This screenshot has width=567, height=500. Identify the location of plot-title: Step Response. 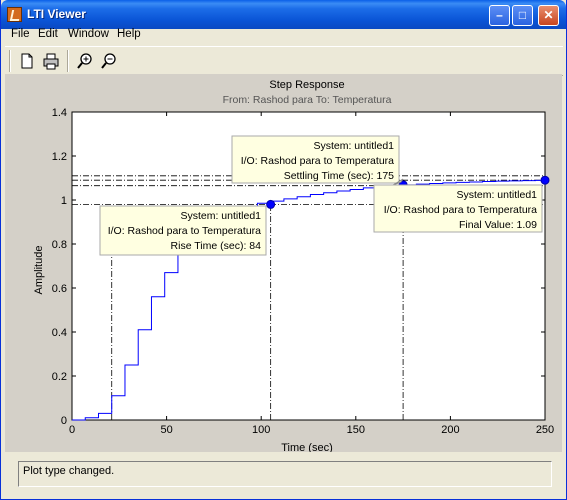
(306, 85).